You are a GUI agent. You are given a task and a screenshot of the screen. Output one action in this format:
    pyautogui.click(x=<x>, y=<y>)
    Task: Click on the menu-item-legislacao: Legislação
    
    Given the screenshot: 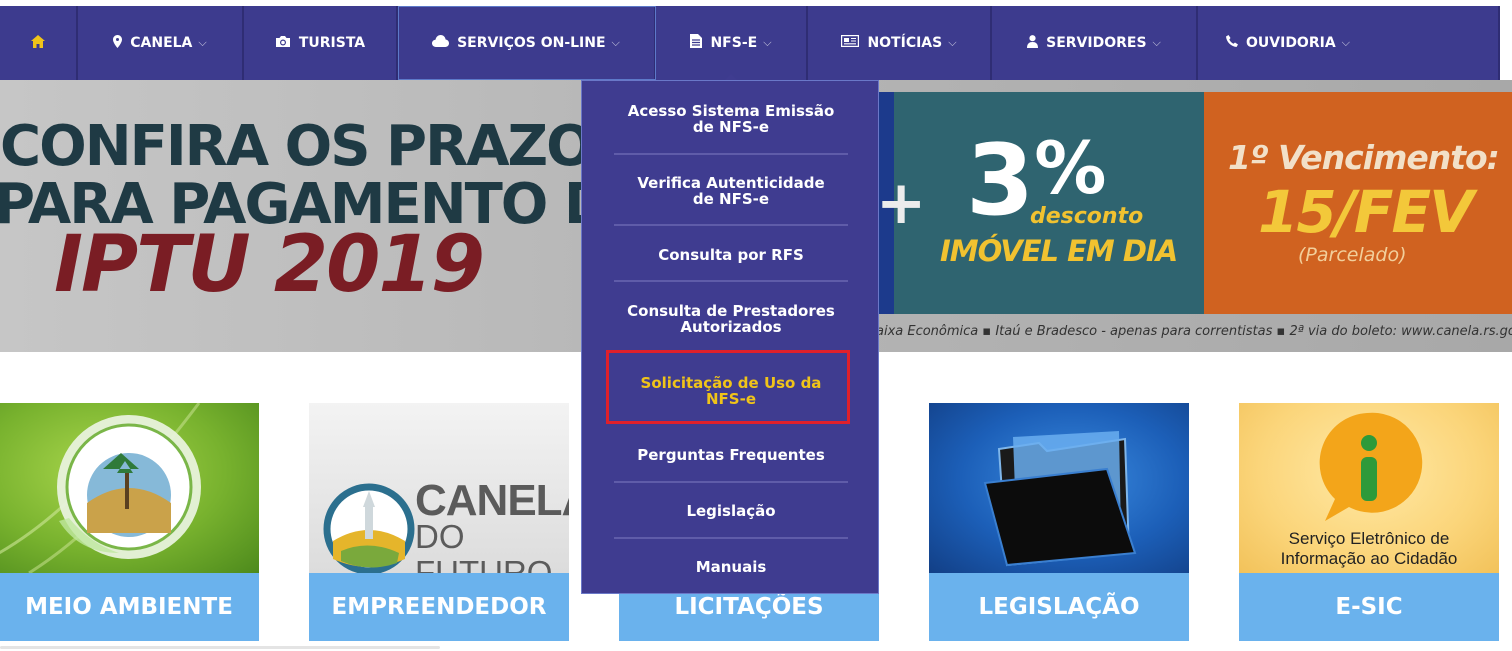 What is the action you would take?
    pyautogui.click(x=731, y=511)
    